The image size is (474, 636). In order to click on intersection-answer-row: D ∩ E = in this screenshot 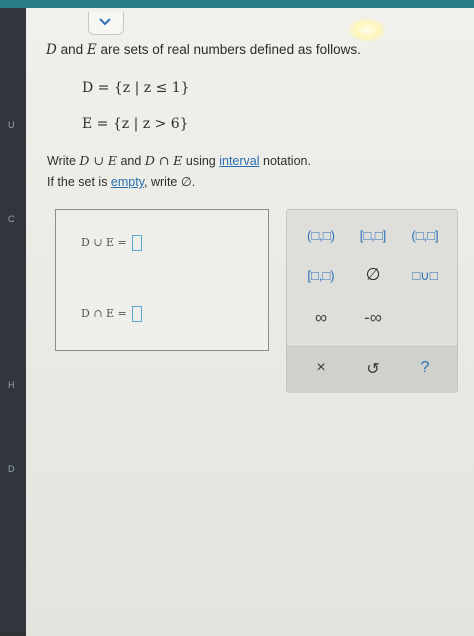, I will do `click(111, 314)`.